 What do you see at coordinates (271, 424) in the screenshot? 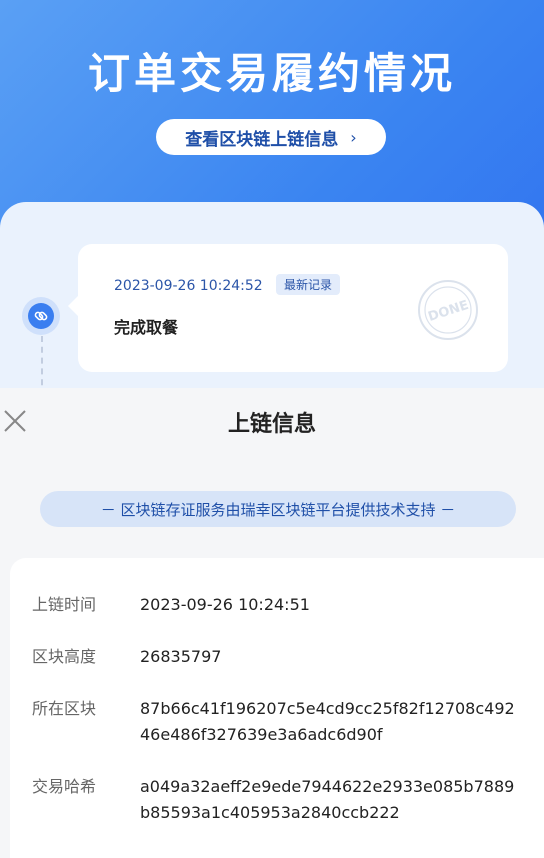
I see `sheet-title: 上链信息` at bounding box center [271, 424].